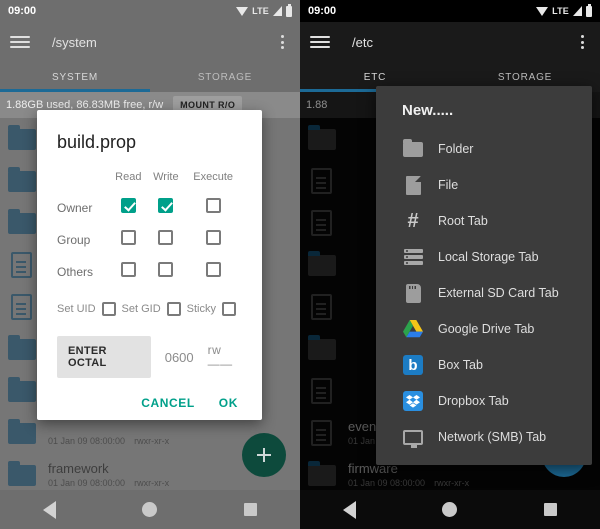 The image size is (600, 529). What do you see at coordinates (484, 329) in the screenshot?
I see `menu-item-google-drive-tab: Google Drive Tab` at bounding box center [484, 329].